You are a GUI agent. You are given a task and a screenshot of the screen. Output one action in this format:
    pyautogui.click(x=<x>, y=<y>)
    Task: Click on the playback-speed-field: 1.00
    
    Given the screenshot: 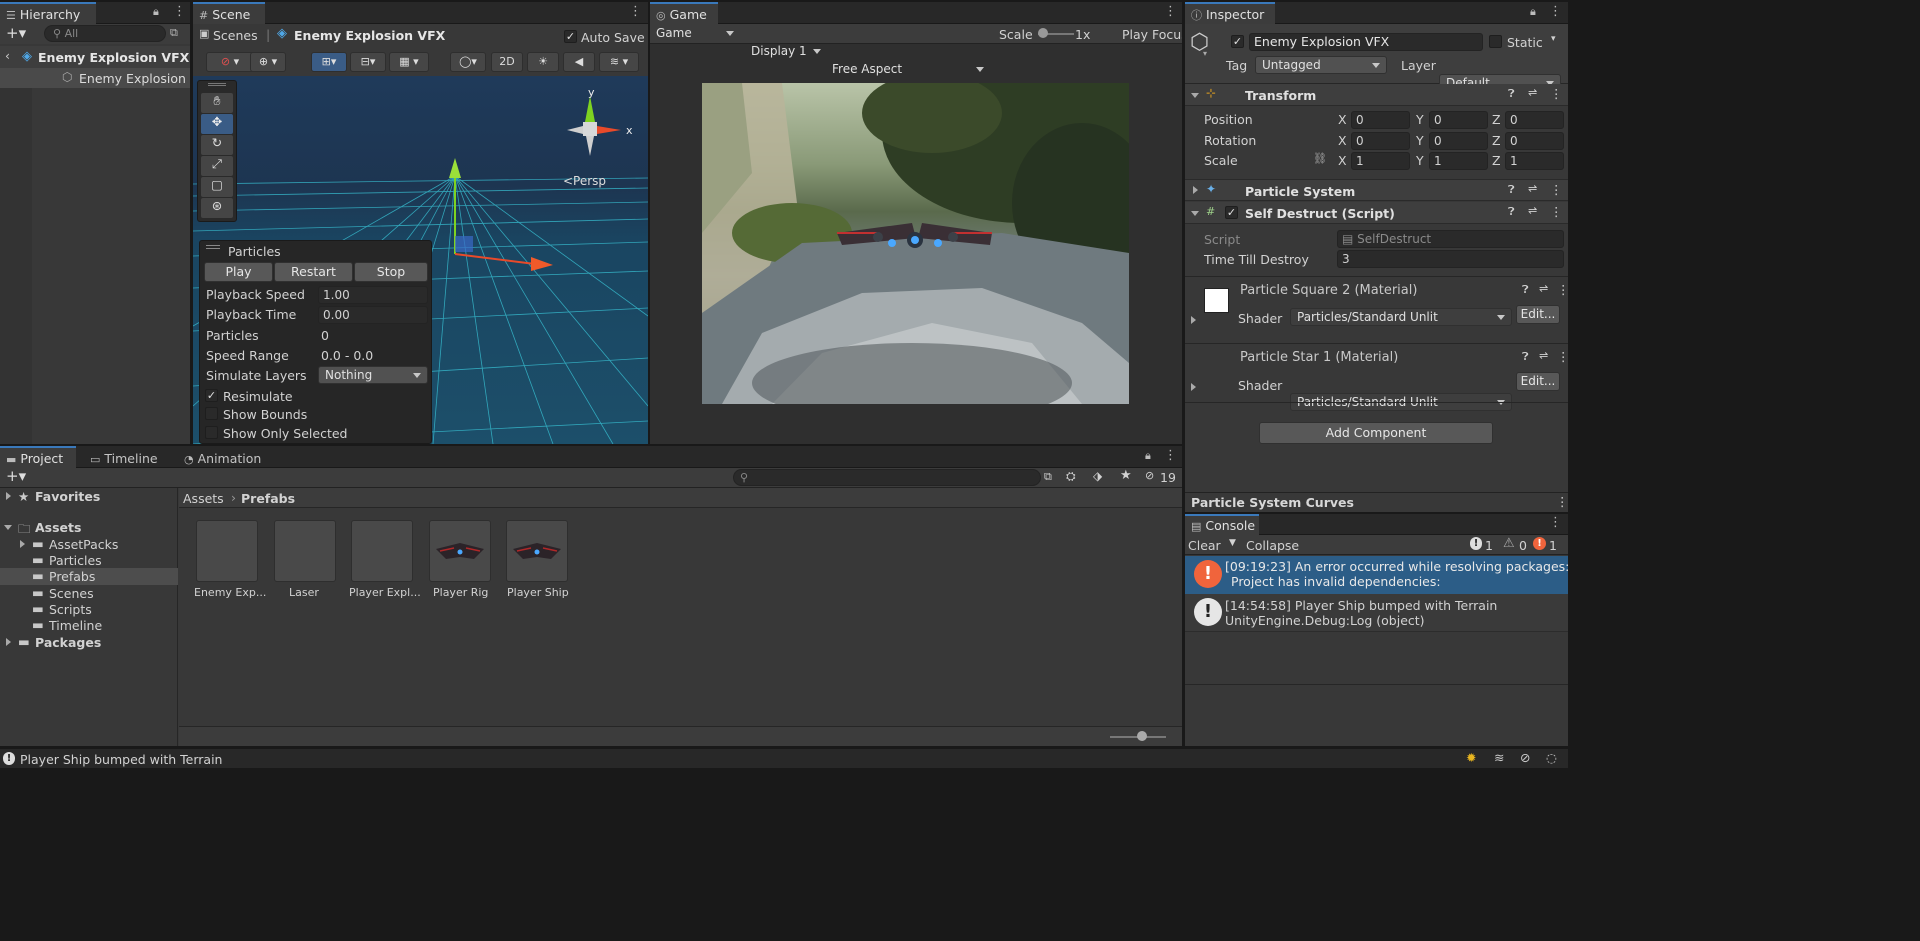 What is the action you would take?
    pyautogui.click(x=373, y=295)
    